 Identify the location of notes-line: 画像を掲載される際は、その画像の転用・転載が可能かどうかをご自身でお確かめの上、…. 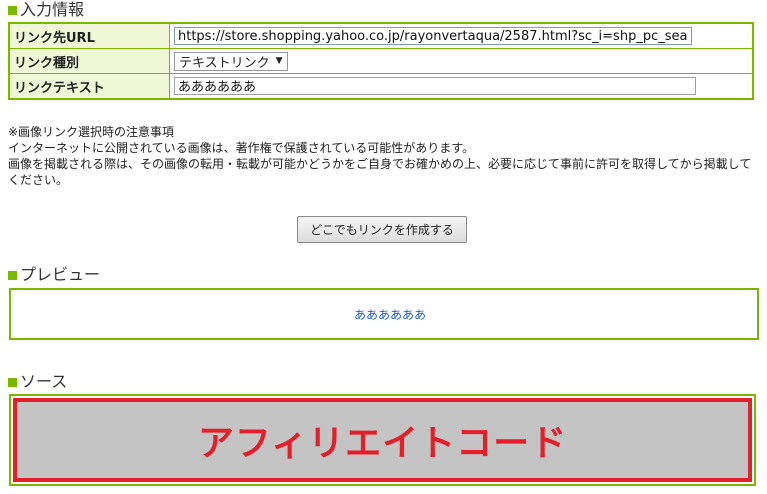
(380, 172).